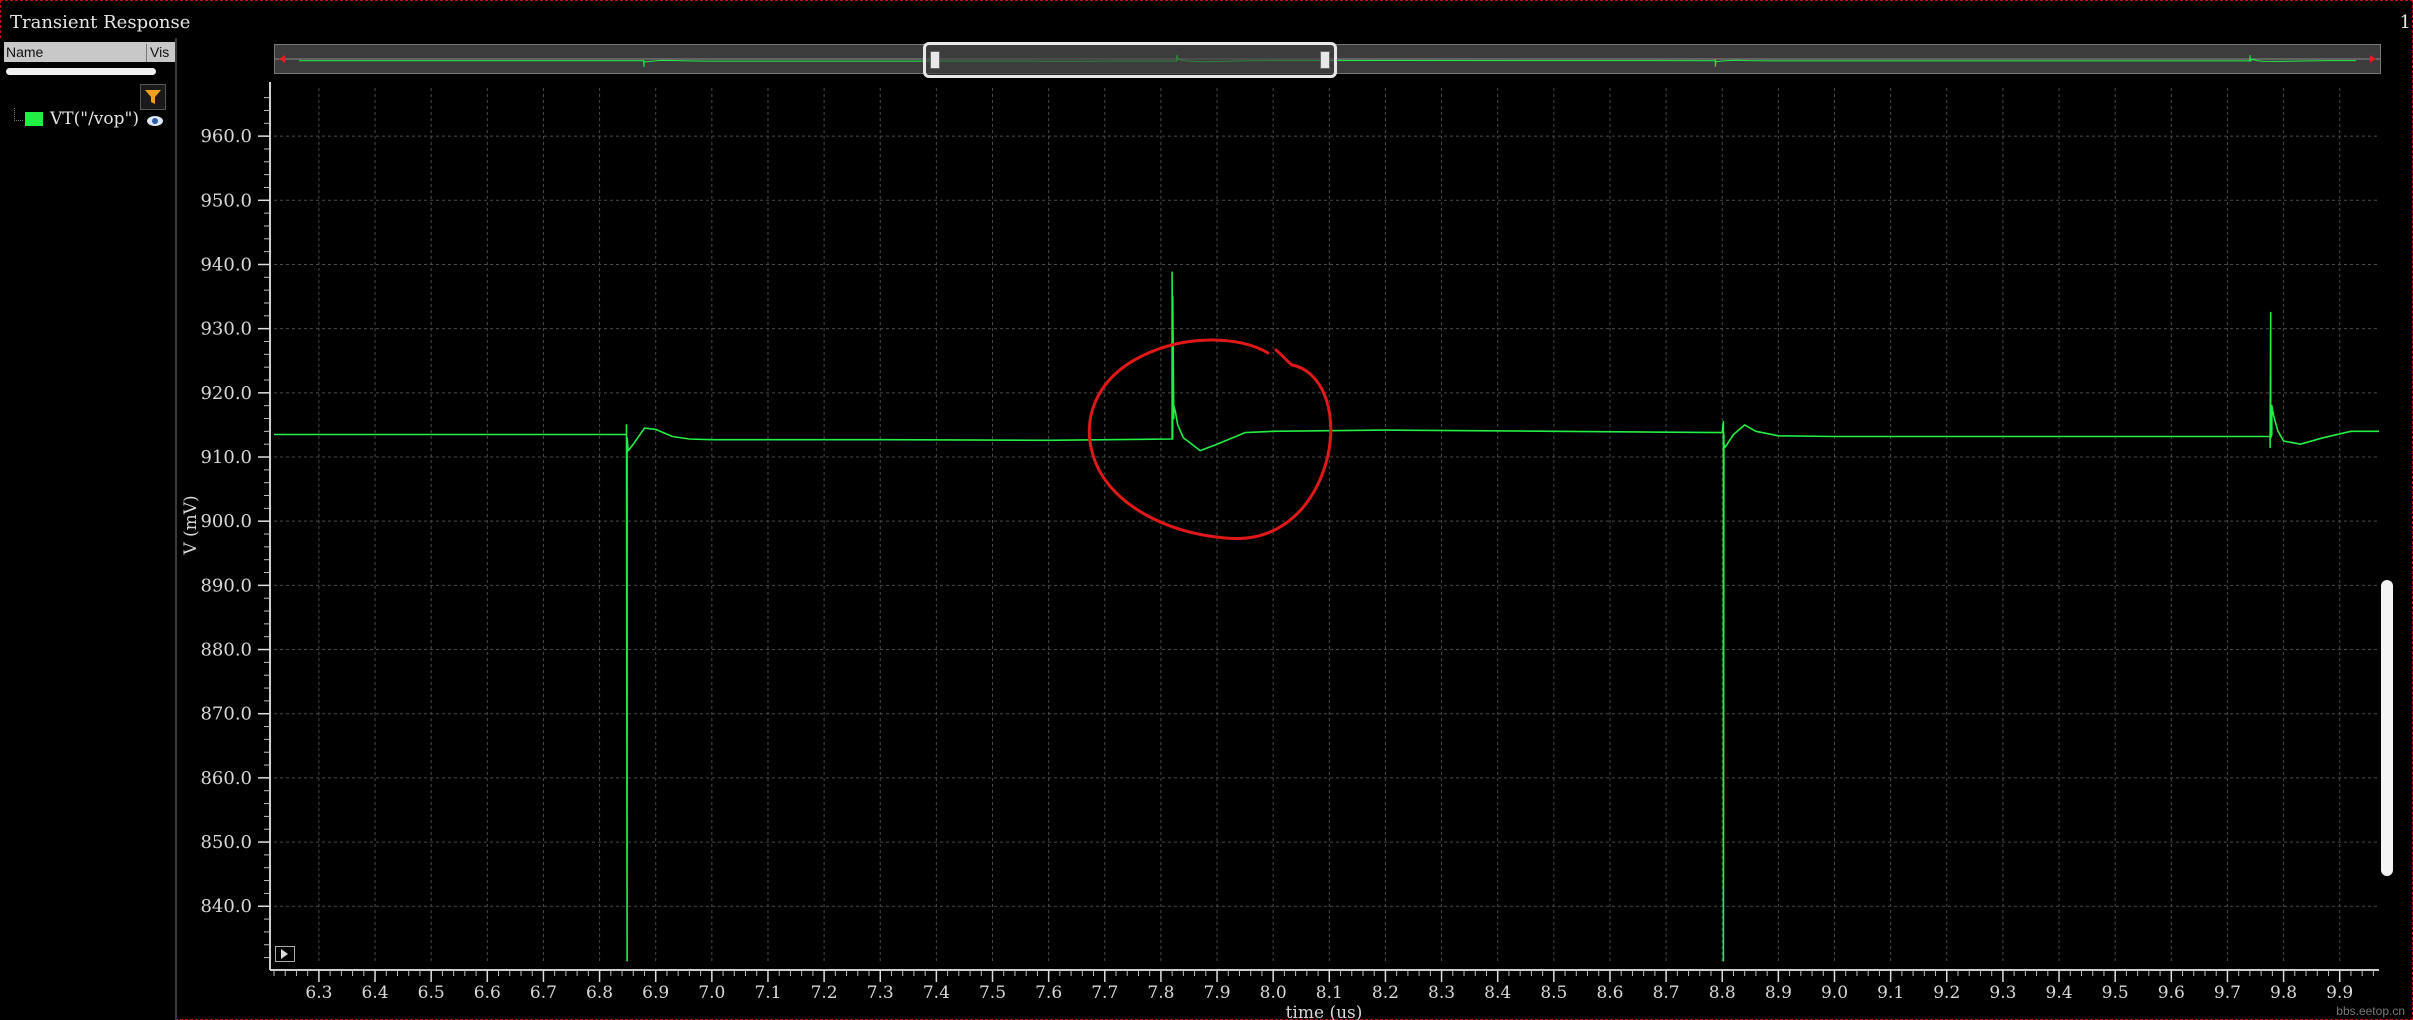 This screenshot has width=2413, height=1020. I want to click on x-tick-label: 6.9, so click(655, 993).